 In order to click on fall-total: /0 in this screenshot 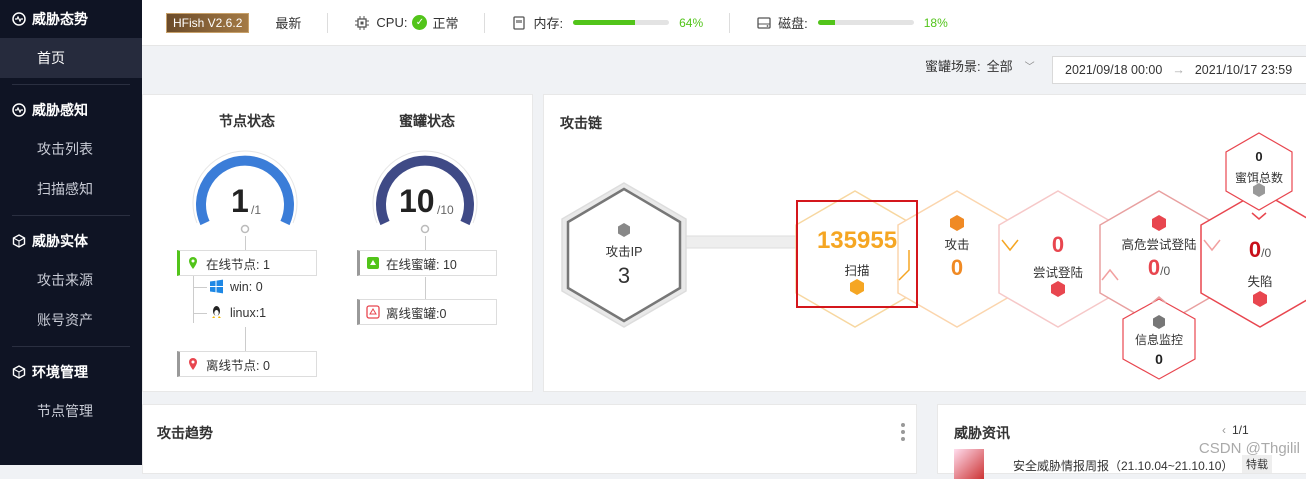, I will do `click(1266, 253)`.